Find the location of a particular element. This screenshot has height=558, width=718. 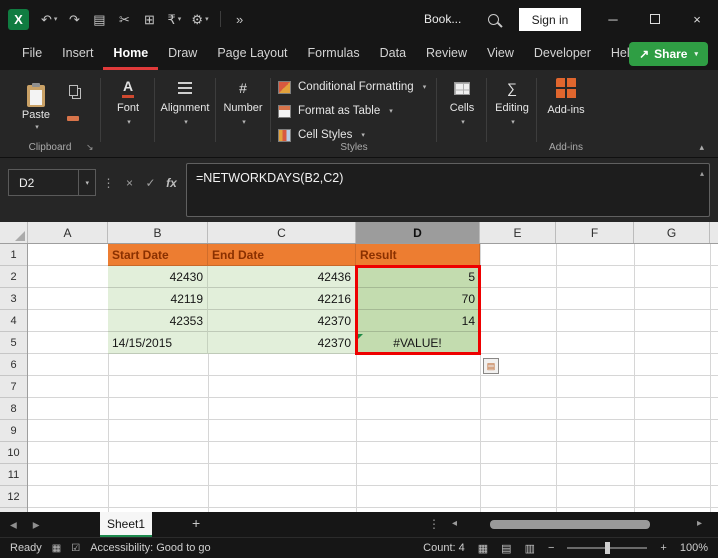

editing-group-button: ∑ Editing ▾ is located at coordinates (512, 102).